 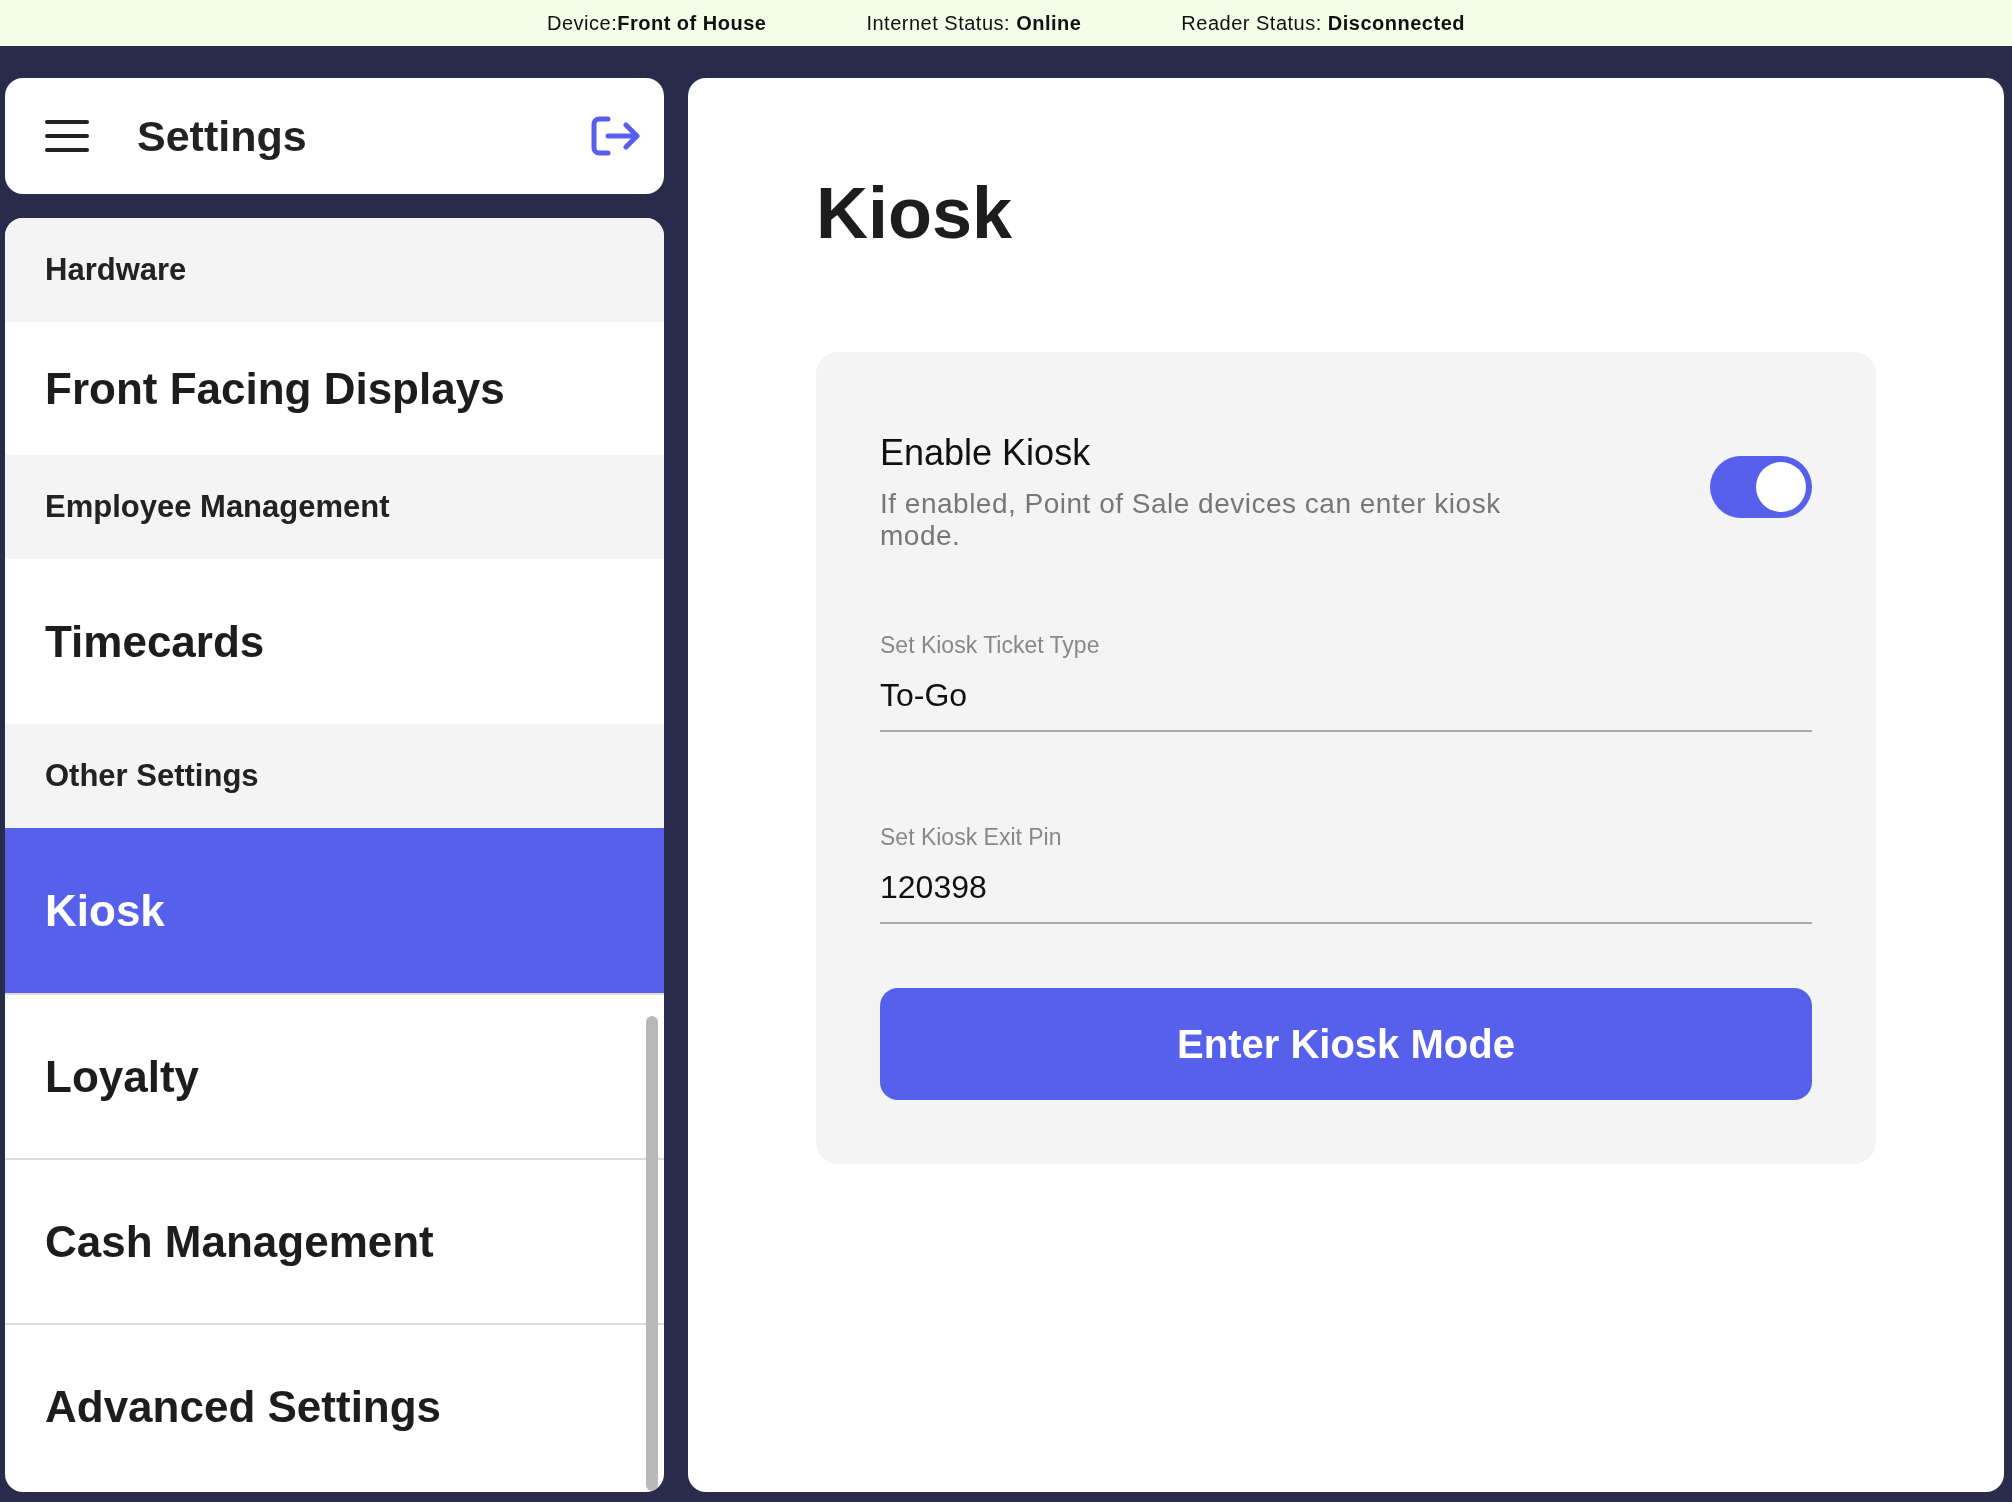 What do you see at coordinates (974, 23) in the screenshot?
I see `status-text: Internet Status: Online` at bounding box center [974, 23].